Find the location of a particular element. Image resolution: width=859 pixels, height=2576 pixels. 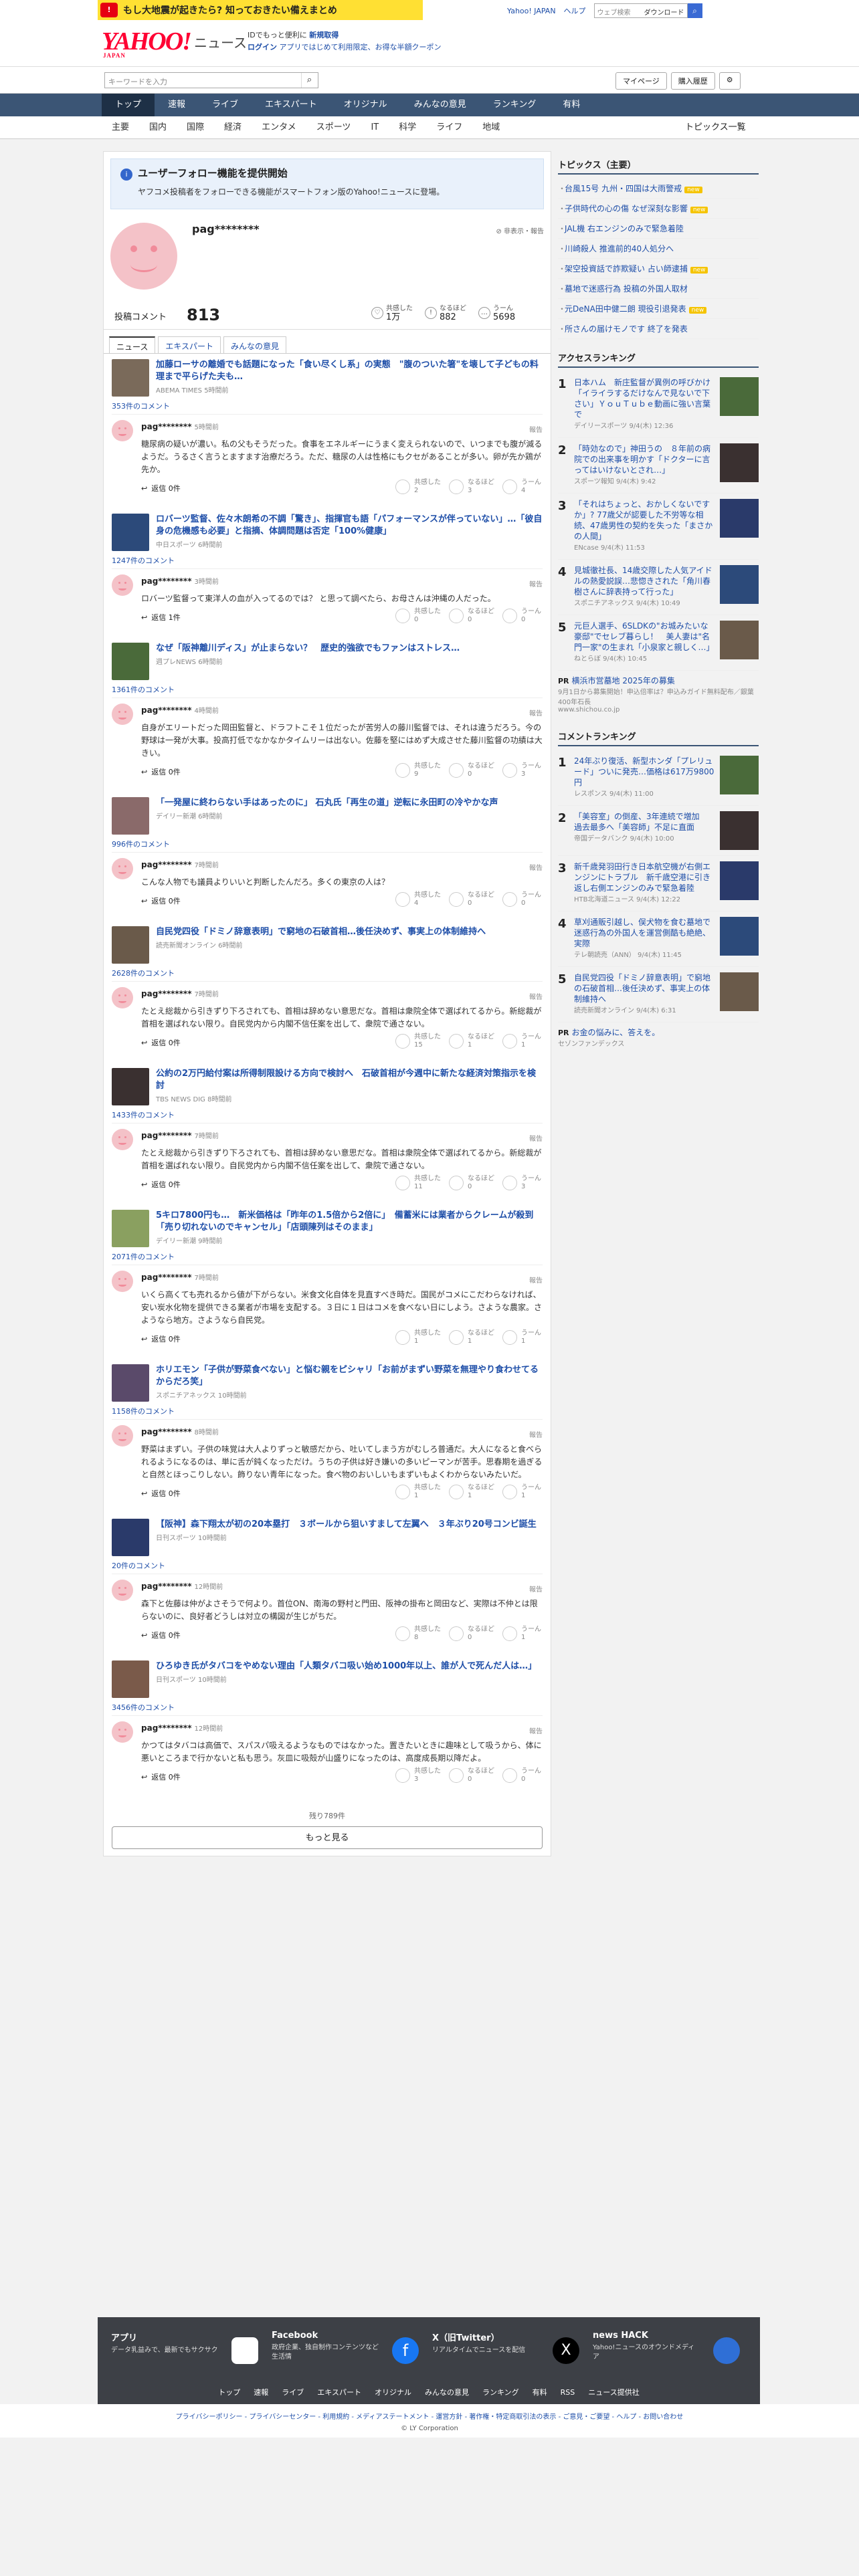

nav-opinions: みんなの意見 is located at coordinates (440, 105).